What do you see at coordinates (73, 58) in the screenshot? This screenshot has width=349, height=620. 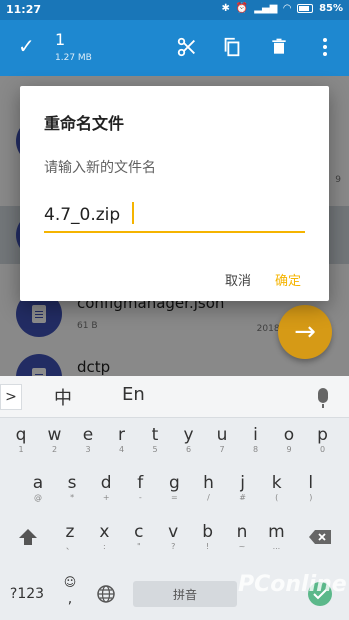 I see `selected-size: 1.27 MB` at bounding box center [73, 58].